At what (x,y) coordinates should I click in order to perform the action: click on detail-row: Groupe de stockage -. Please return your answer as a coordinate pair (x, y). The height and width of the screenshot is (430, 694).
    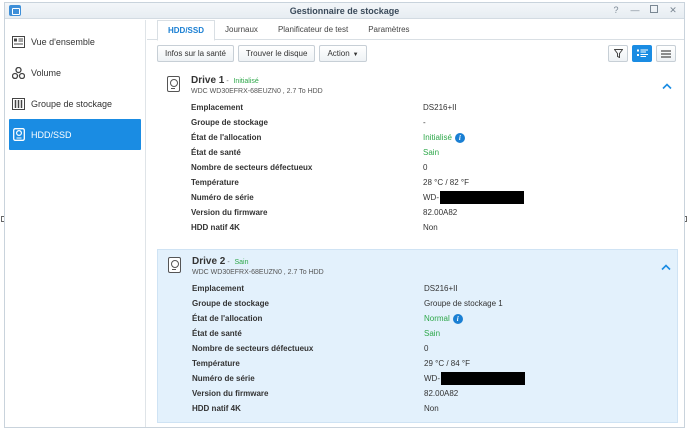
    Looking at the image, I should click on (308, 122).